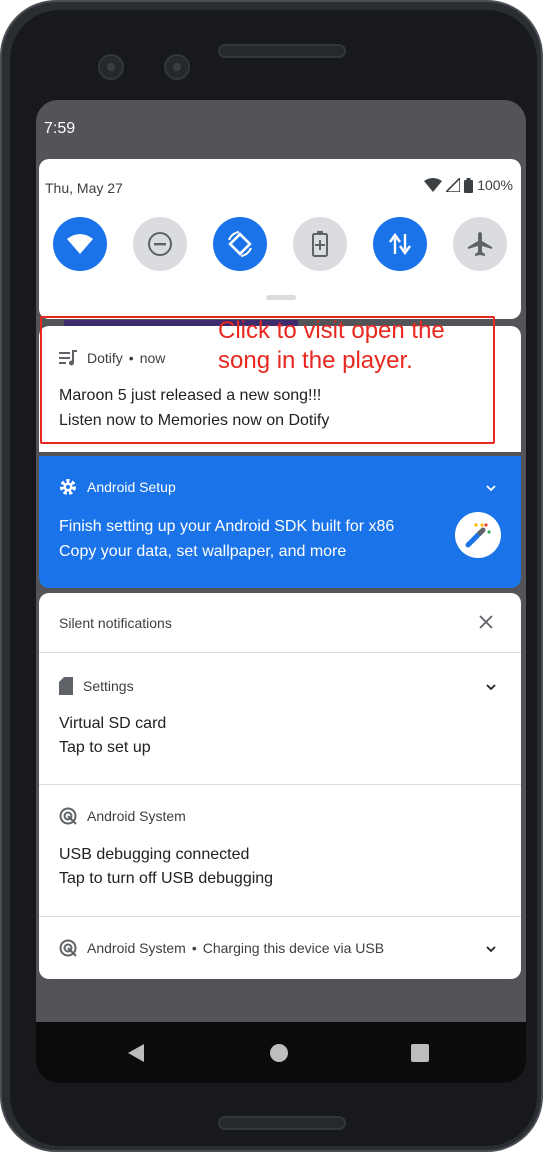 This screenshot has height=1152, width=543. I want to click on close-icon, so click(486, 622).